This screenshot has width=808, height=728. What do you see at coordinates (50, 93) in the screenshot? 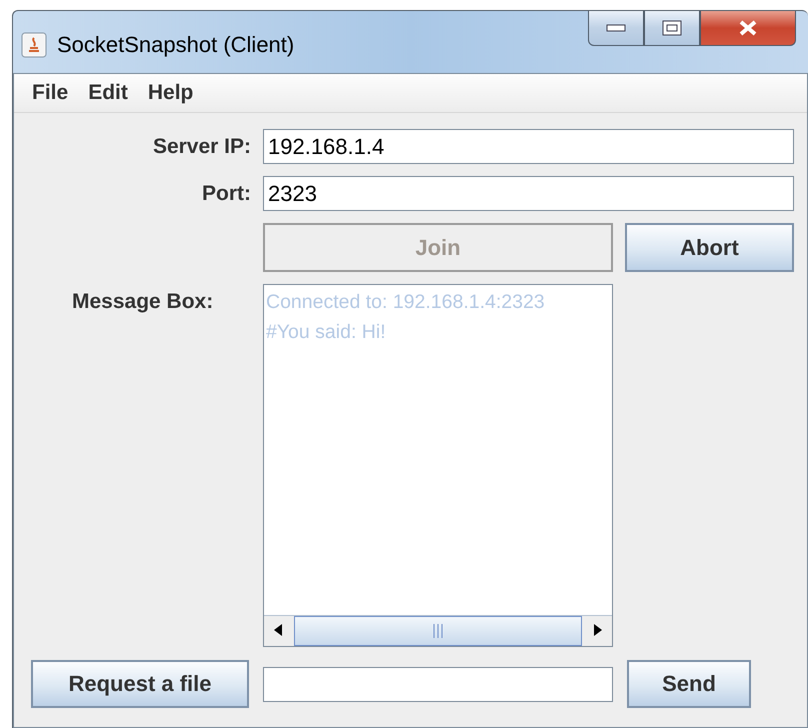
I see `menu-item: File` at bounding box center [50, 93].